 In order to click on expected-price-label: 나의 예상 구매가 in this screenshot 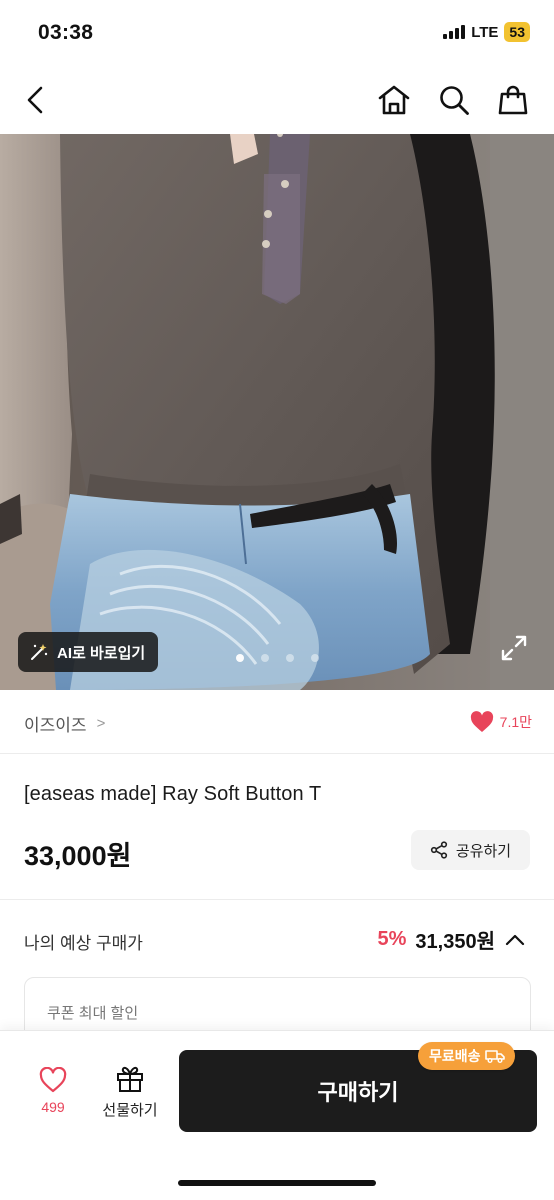, I will do `click(83, 943)`.